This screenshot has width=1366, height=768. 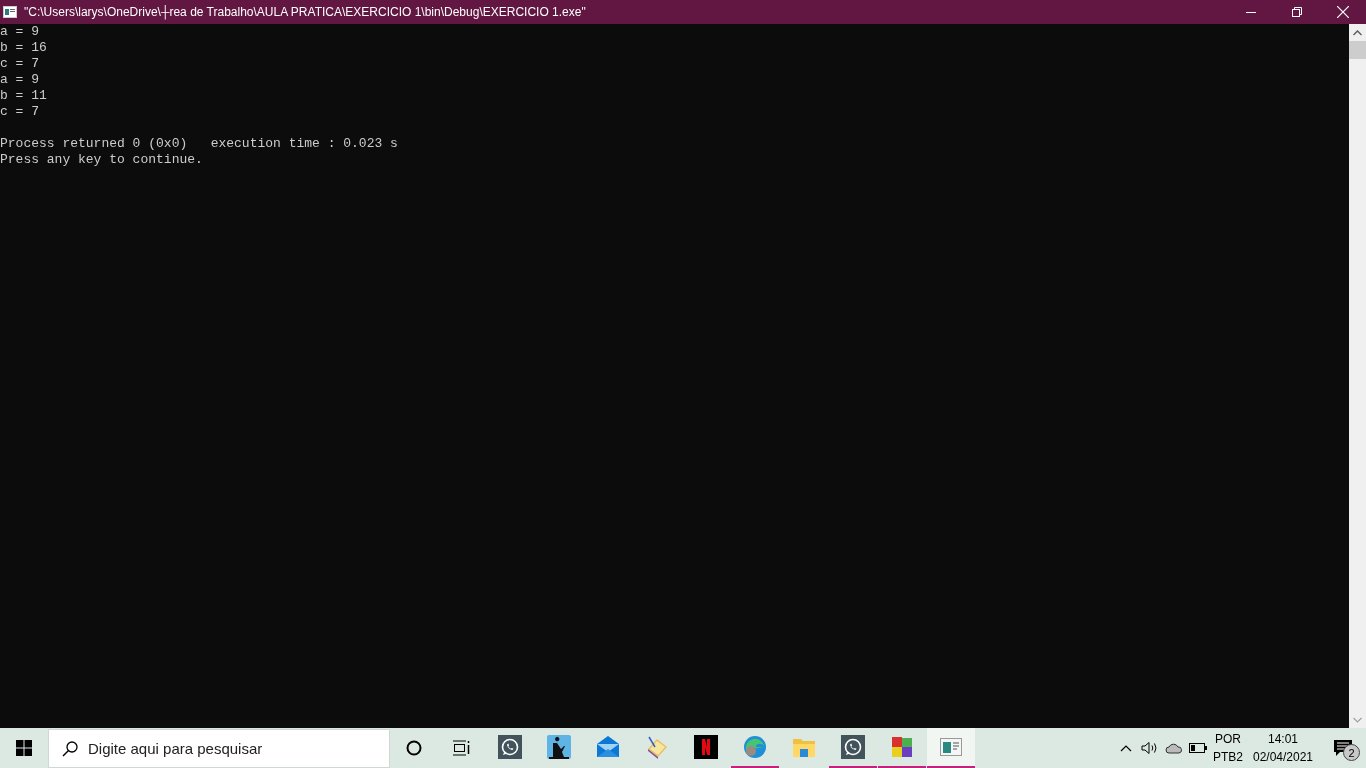 I want to click on notifications-button: 2, so click(x=1343, y=748).